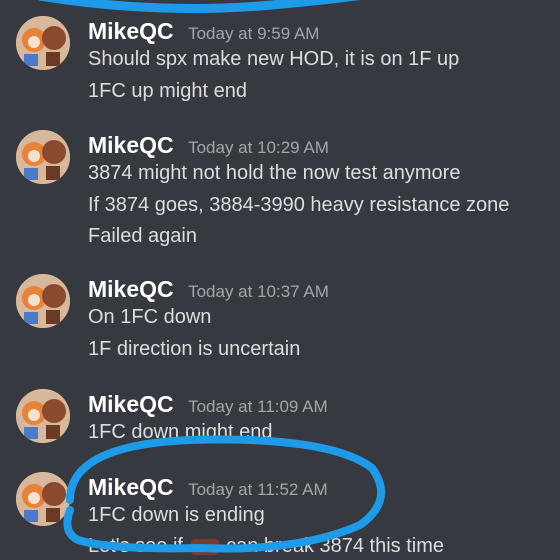 The height and width of the screenshot is (560, 560). I want to click on message-line: On 1FC down, so click(150, 317).